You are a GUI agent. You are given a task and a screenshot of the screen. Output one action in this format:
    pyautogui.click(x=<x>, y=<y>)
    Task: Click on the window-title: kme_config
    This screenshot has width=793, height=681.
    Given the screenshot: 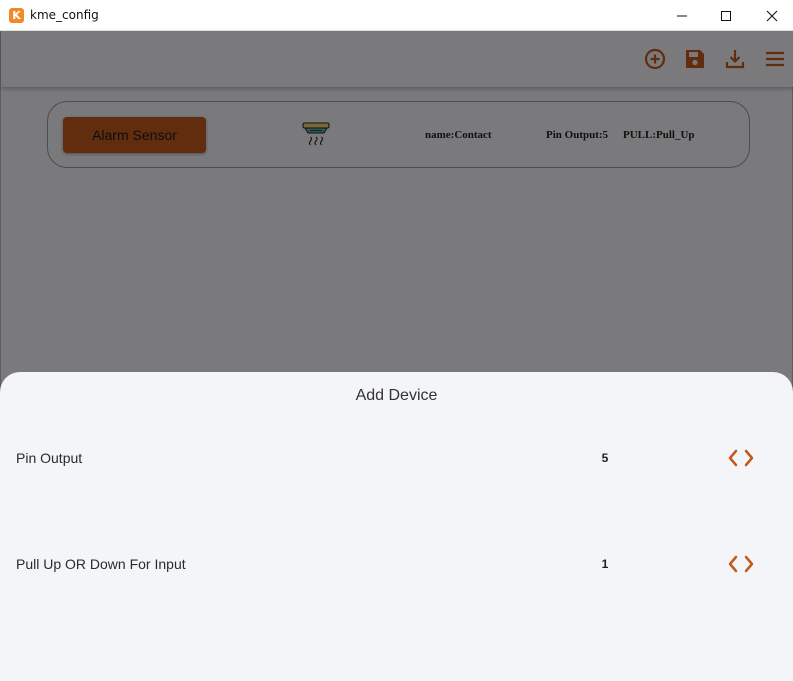 What is the action you would take?
    pyautogui.click(x=64, y=15)
    